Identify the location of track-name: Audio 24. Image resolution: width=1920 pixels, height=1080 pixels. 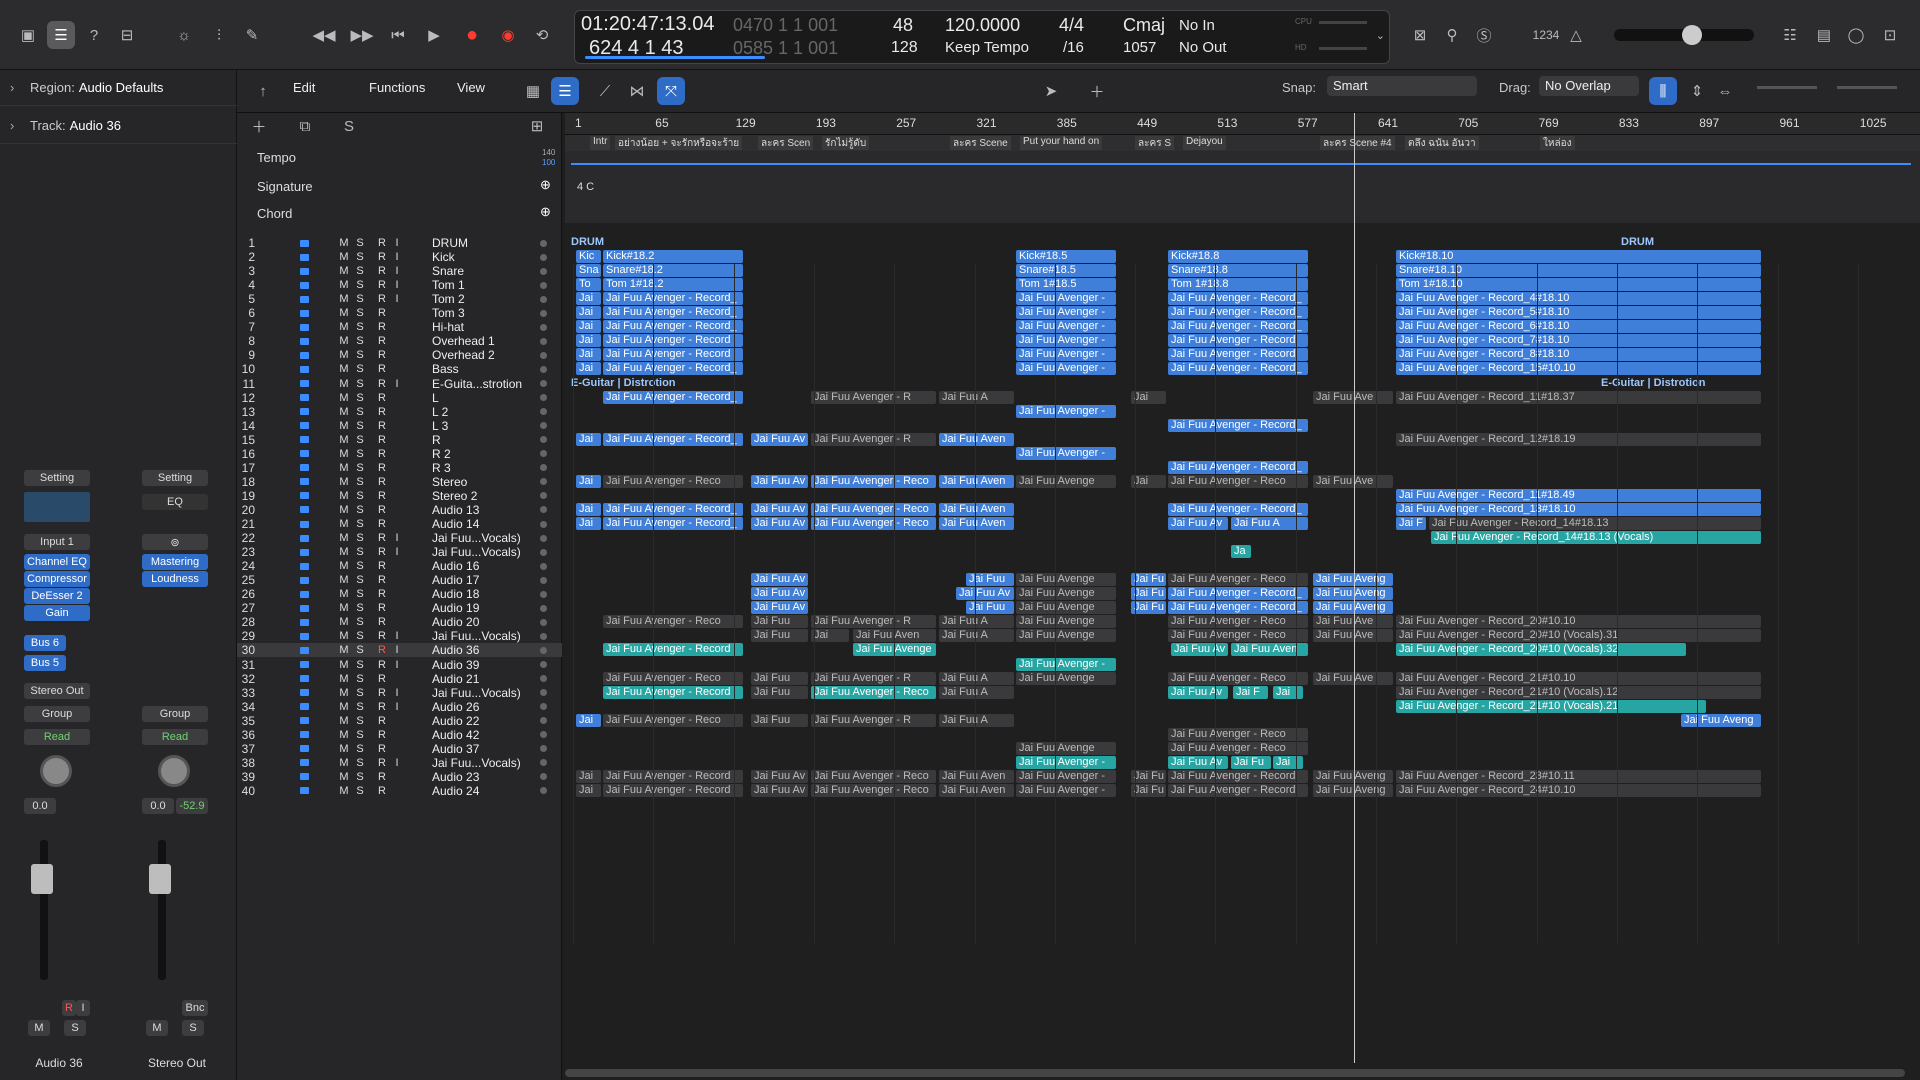
(455, 791).